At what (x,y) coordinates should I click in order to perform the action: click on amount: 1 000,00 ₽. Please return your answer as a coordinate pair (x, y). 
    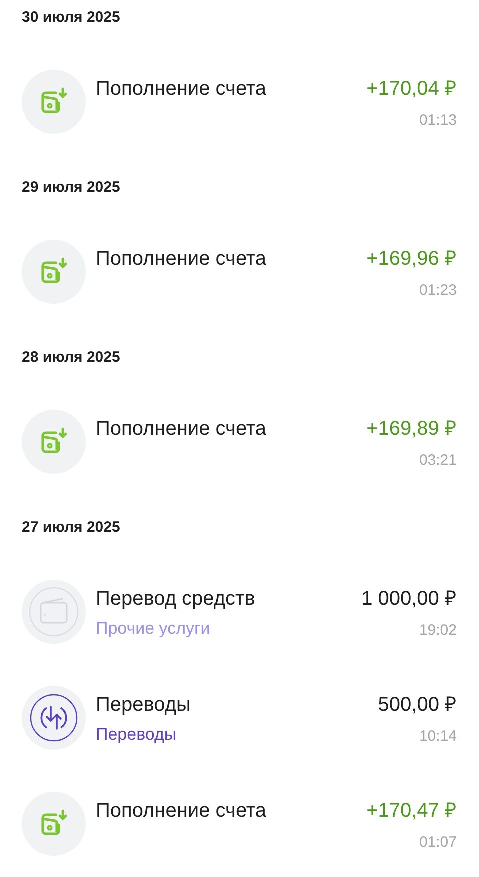
    Looking at the image, I should click on (409, 599).